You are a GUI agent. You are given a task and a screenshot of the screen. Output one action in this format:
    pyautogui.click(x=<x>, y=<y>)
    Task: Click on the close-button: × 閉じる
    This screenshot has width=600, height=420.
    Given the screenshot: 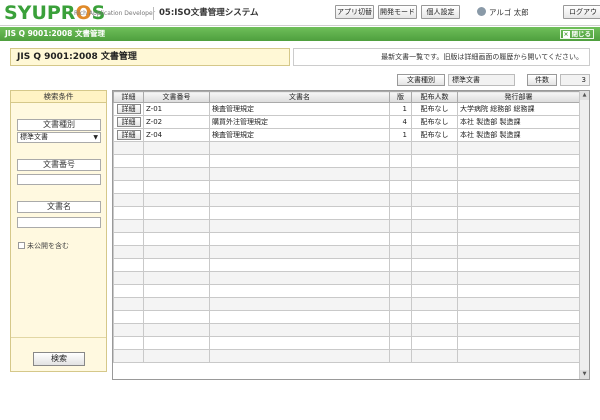 What is the action you would take?
    pyautogui.click(x=576, y=34)
    